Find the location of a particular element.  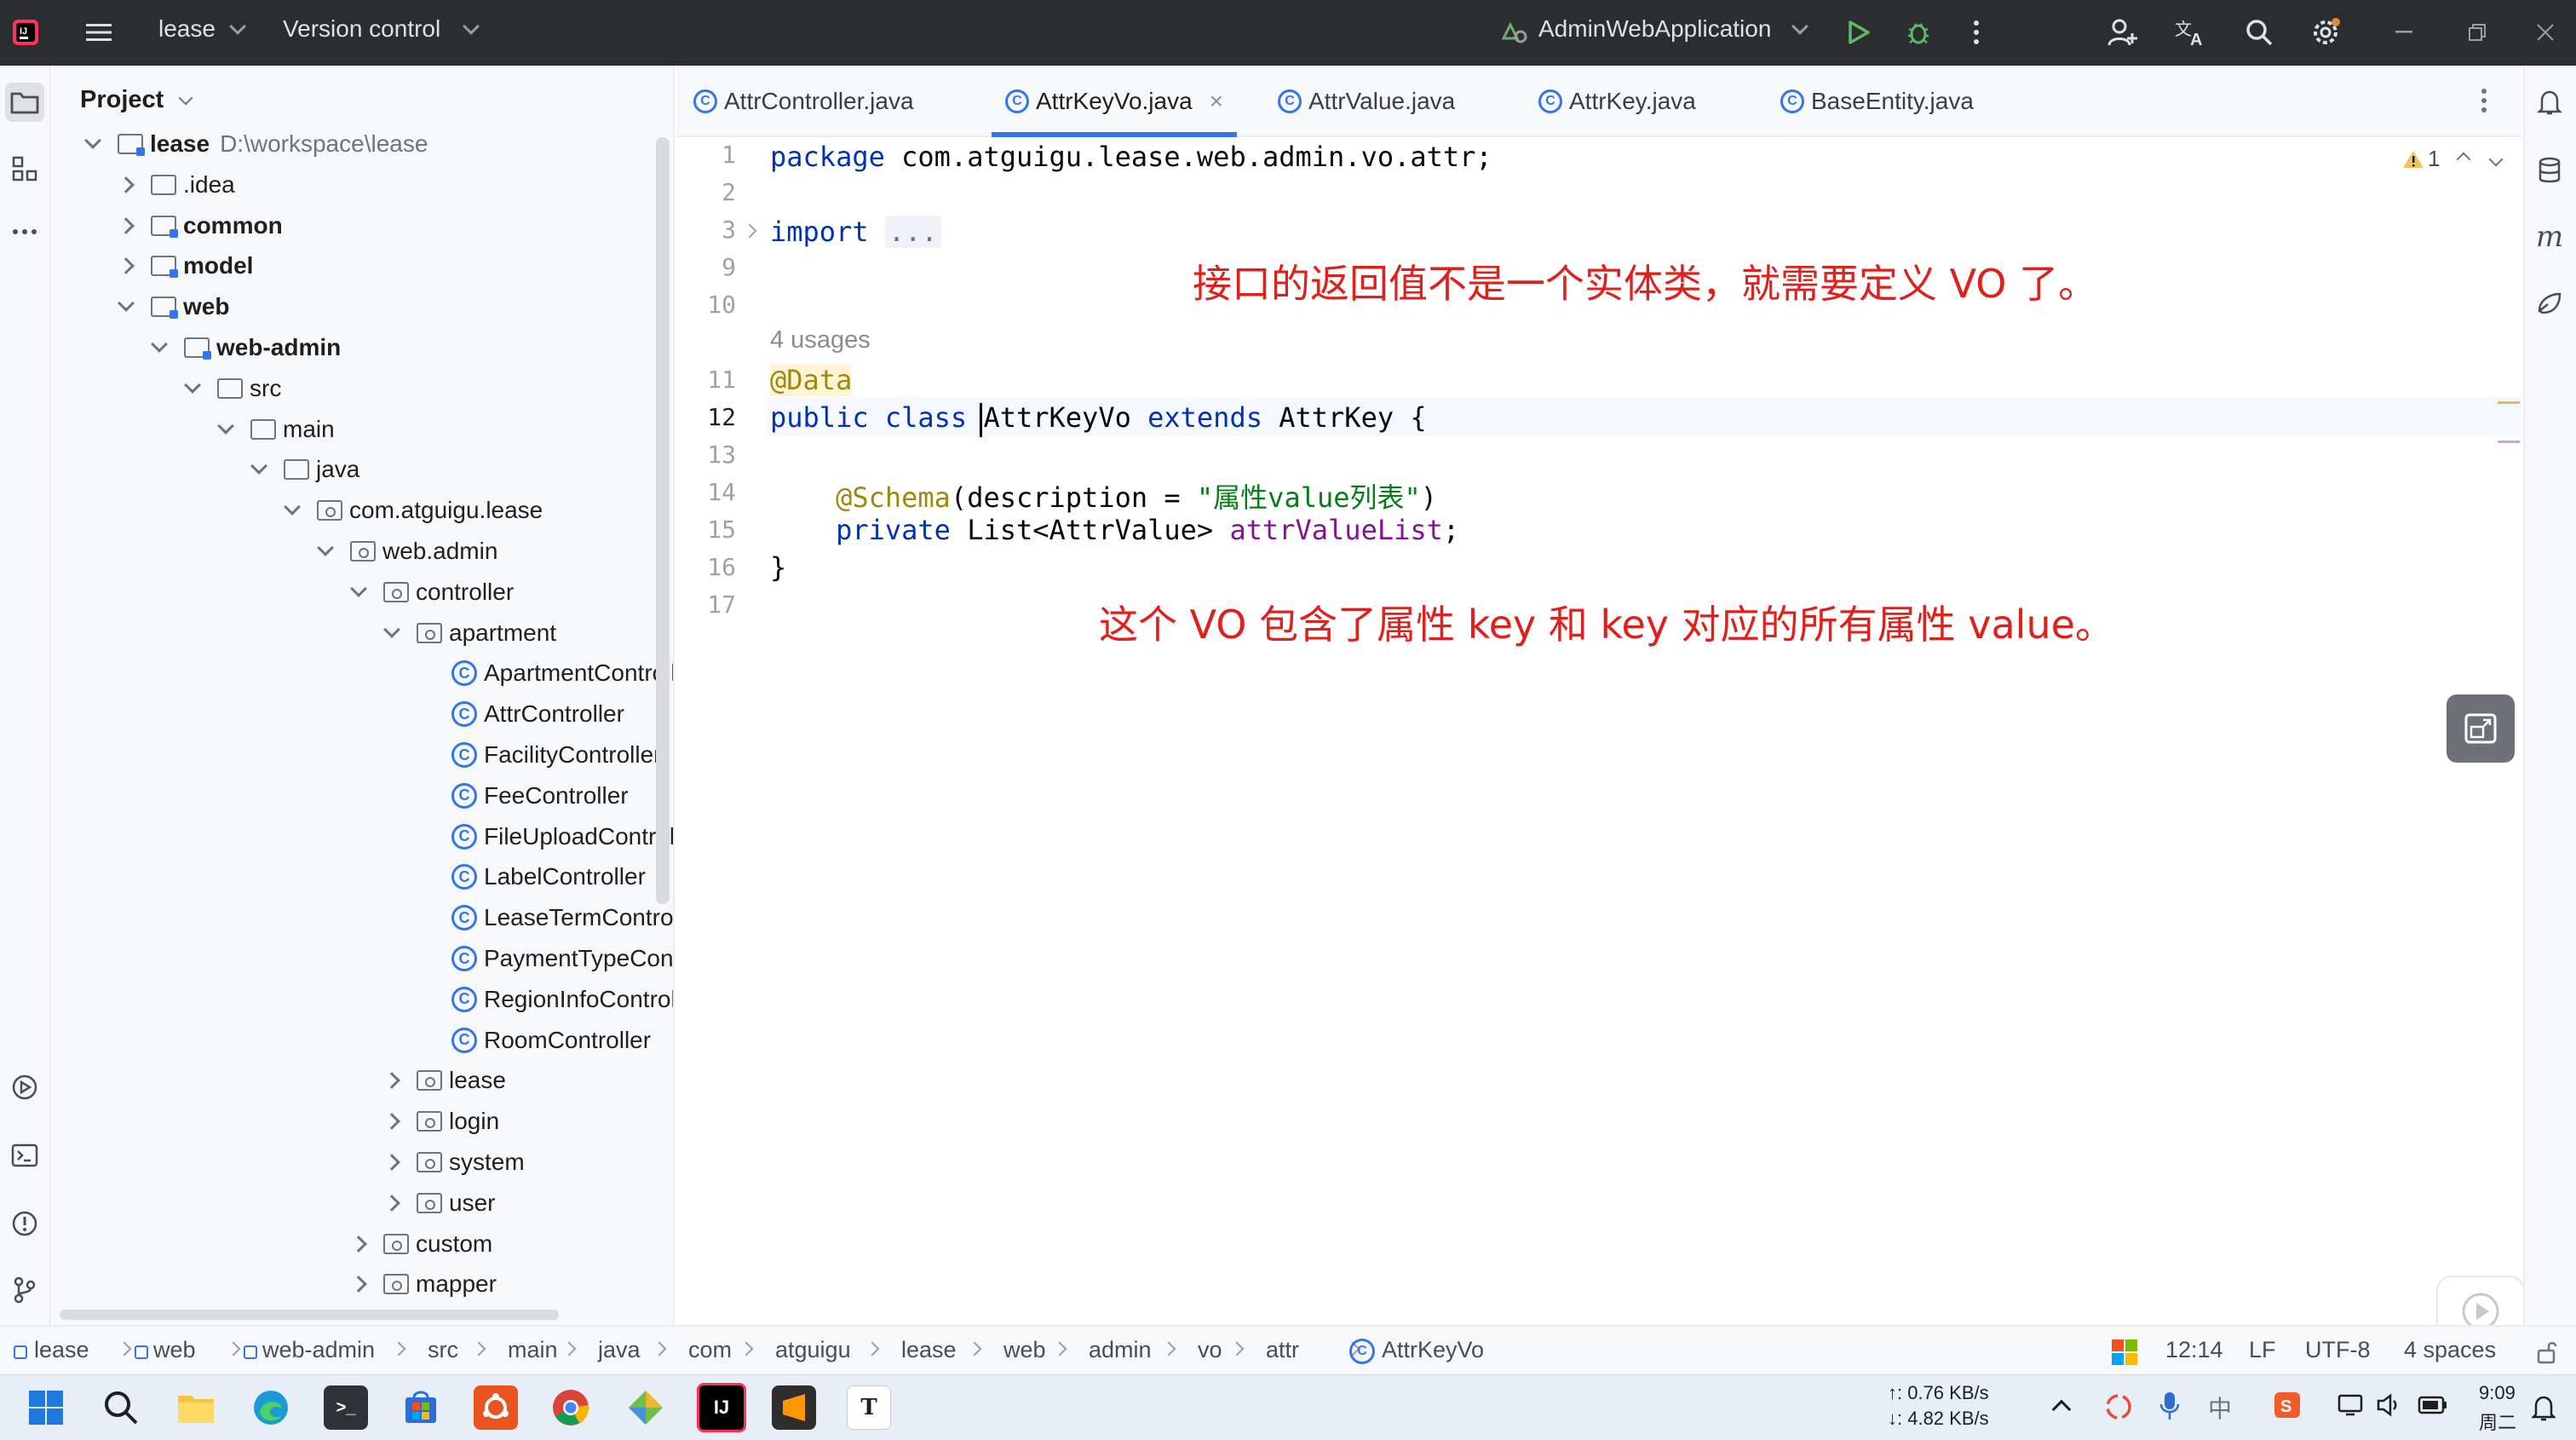

next-highlight-icon is located at coordinates (2496, 159).